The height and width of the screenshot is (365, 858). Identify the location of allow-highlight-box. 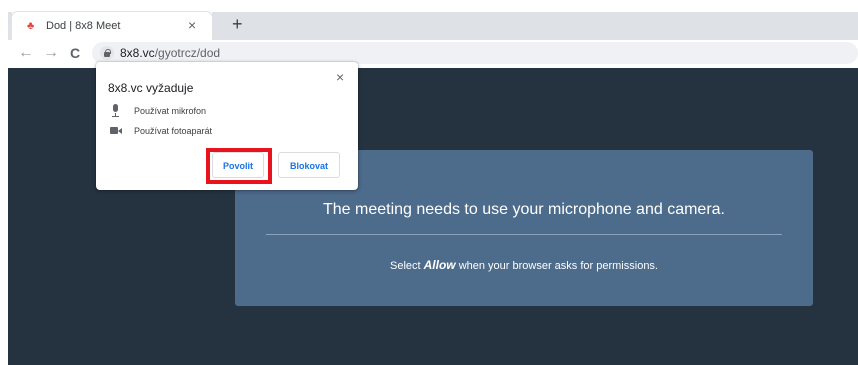
(239, 166).